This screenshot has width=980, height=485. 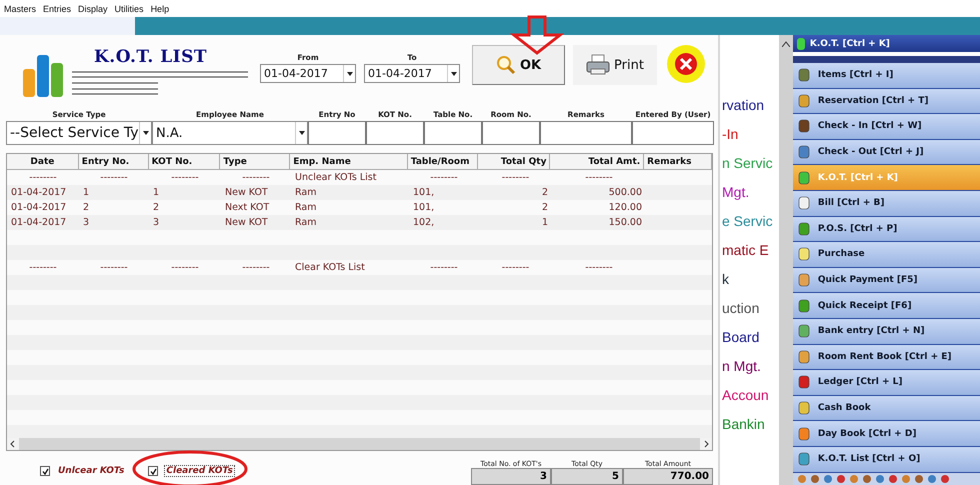 What do you see at coordinates (886, 203) in the screenshot?
I see `sidebar-item: Bill [Ctrl + B]` at bounding box center [886, 203].